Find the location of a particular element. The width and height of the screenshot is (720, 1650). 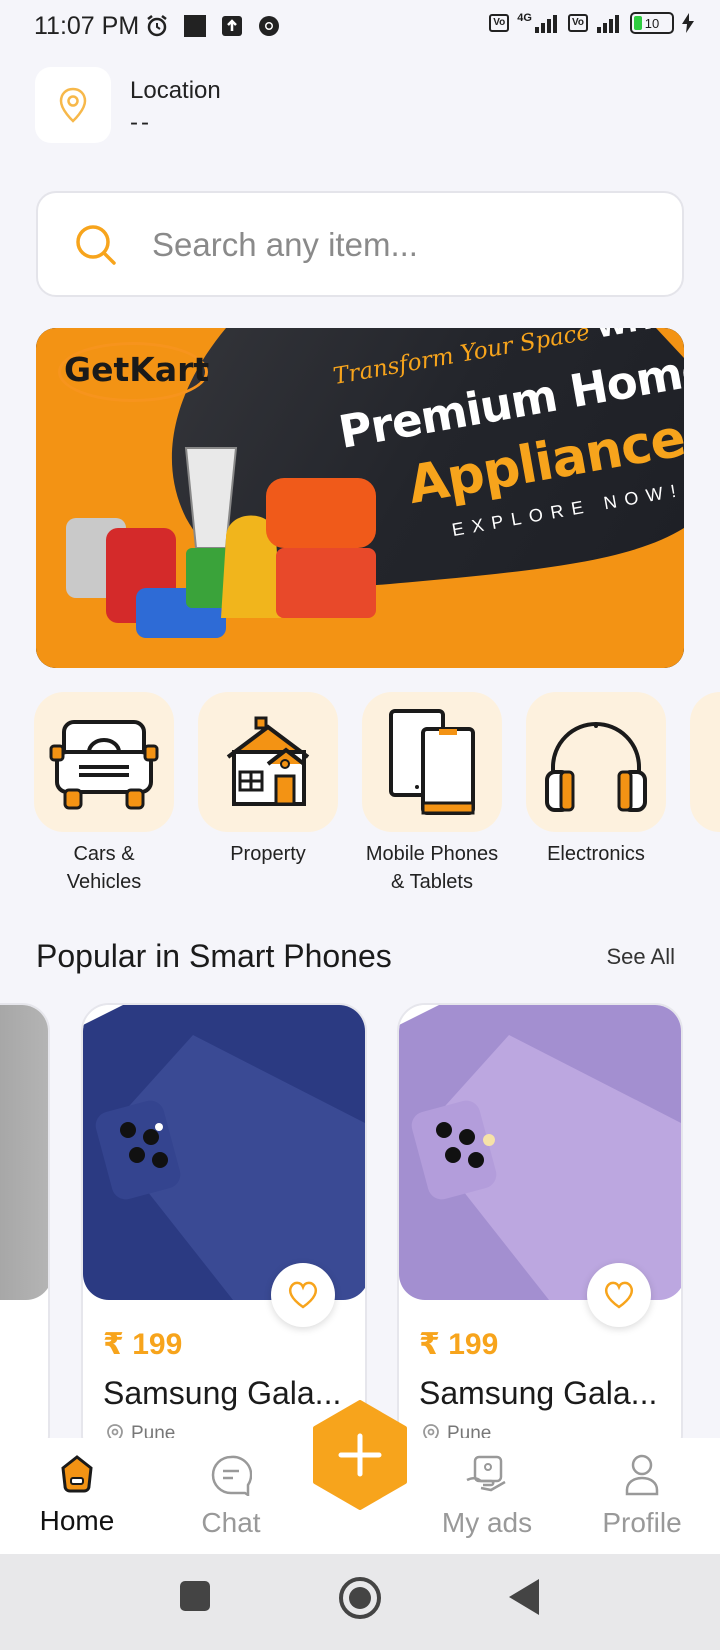

location-value: -- is located at coordinates (141, 123).